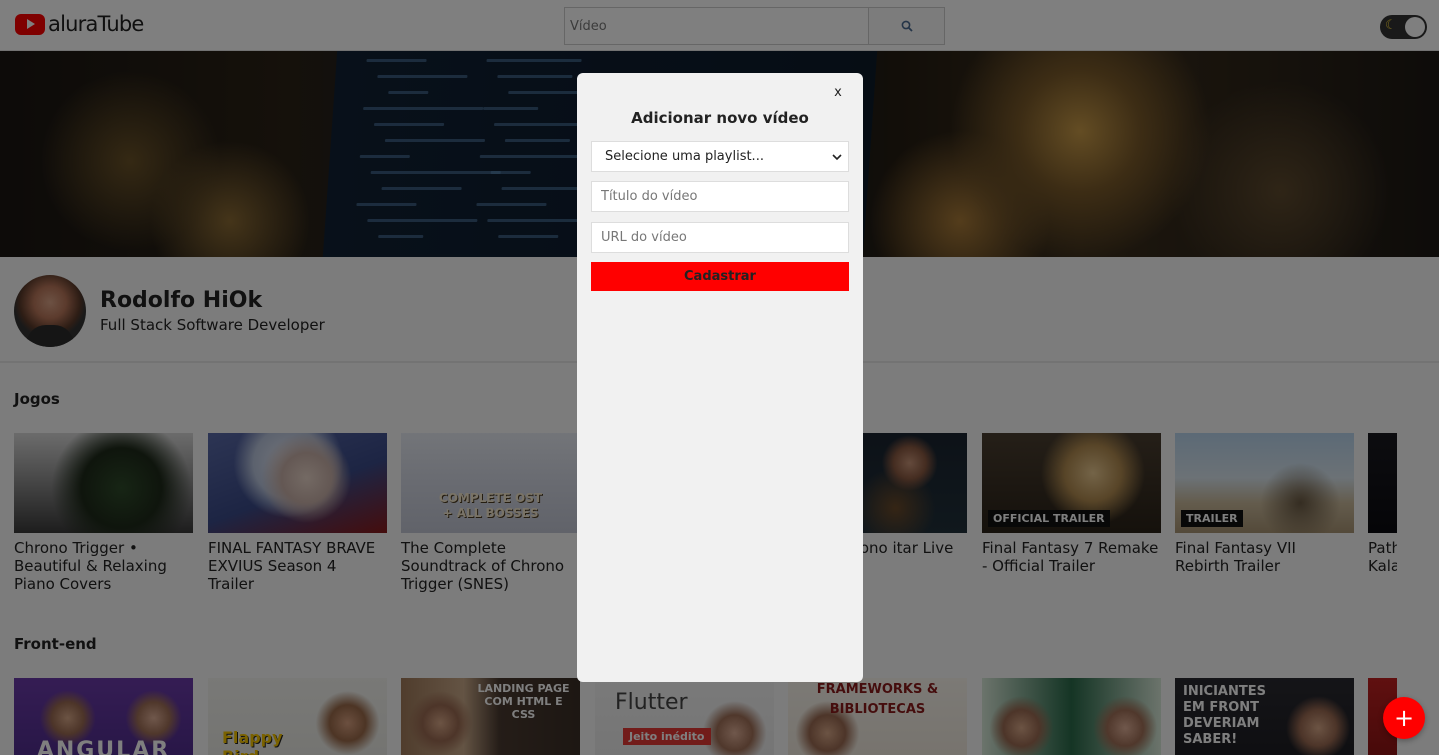 The height and width of the screenshot is (755, 1439). What do you see at coordinates (1404, 718) in the screenshot?
I see `add-video-button: +` at bounding box center [1404, 718].